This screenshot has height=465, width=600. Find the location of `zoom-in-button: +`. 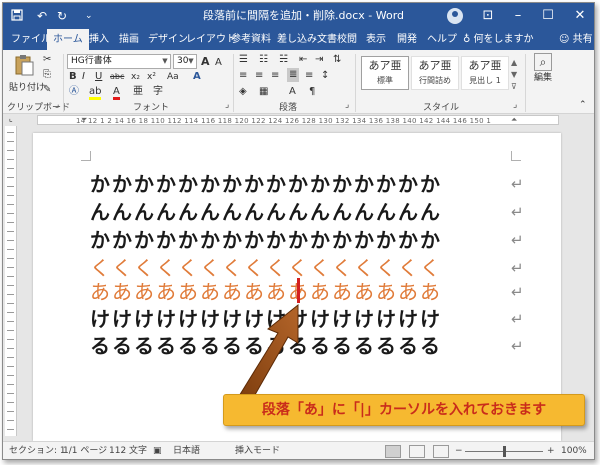

zoom-in-button: + is located at coordinates (551, 450).